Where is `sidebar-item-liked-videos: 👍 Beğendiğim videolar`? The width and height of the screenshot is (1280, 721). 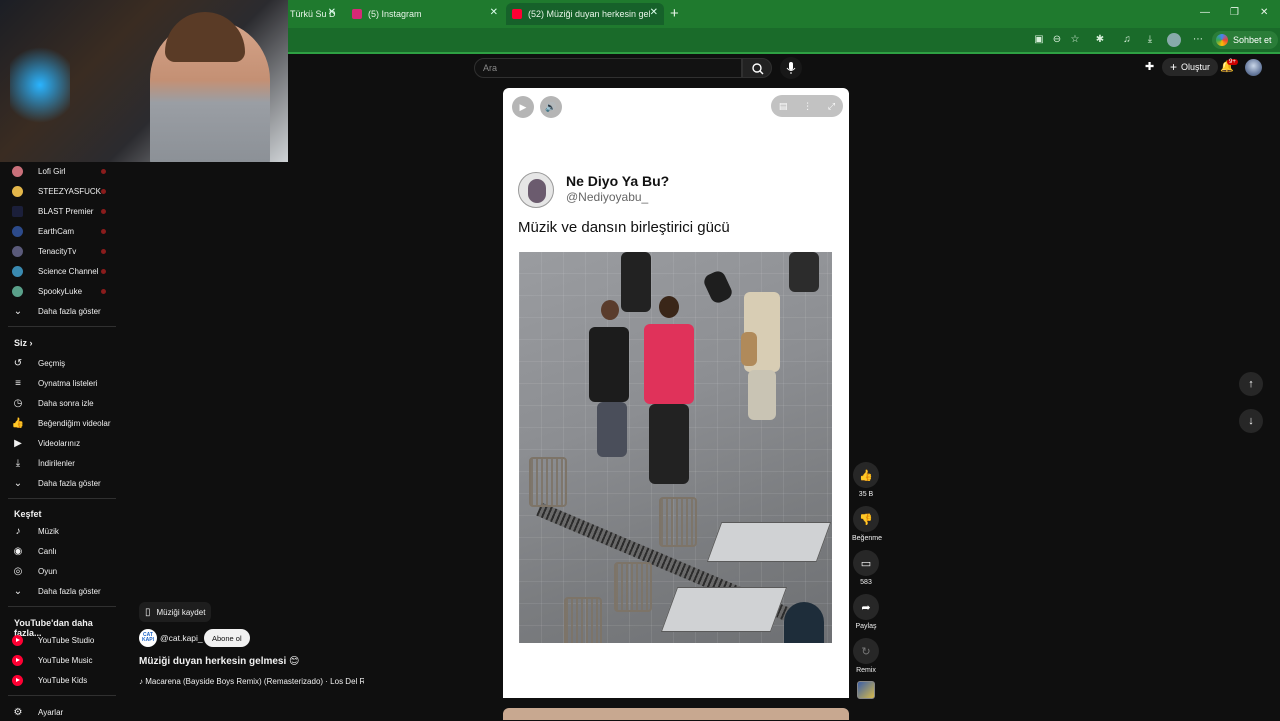 sidebar-item-liked-videos: 👍 Beğendiğim videolar is located at coordinates (62, 423).